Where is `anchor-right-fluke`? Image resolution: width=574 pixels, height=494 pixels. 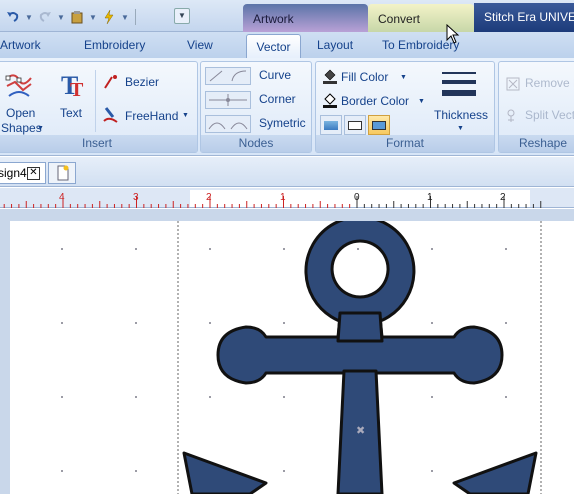 anchor-right-fluke is located at coordinates (495, 472).